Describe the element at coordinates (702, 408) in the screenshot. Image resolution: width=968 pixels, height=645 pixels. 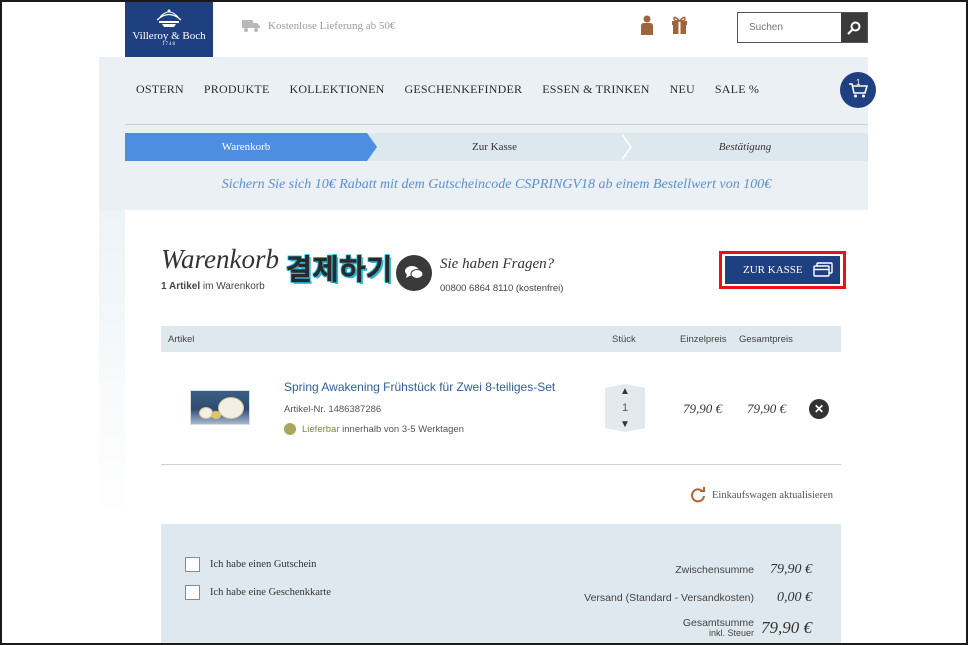
I see `unit-price: 79,90 €` at that location.